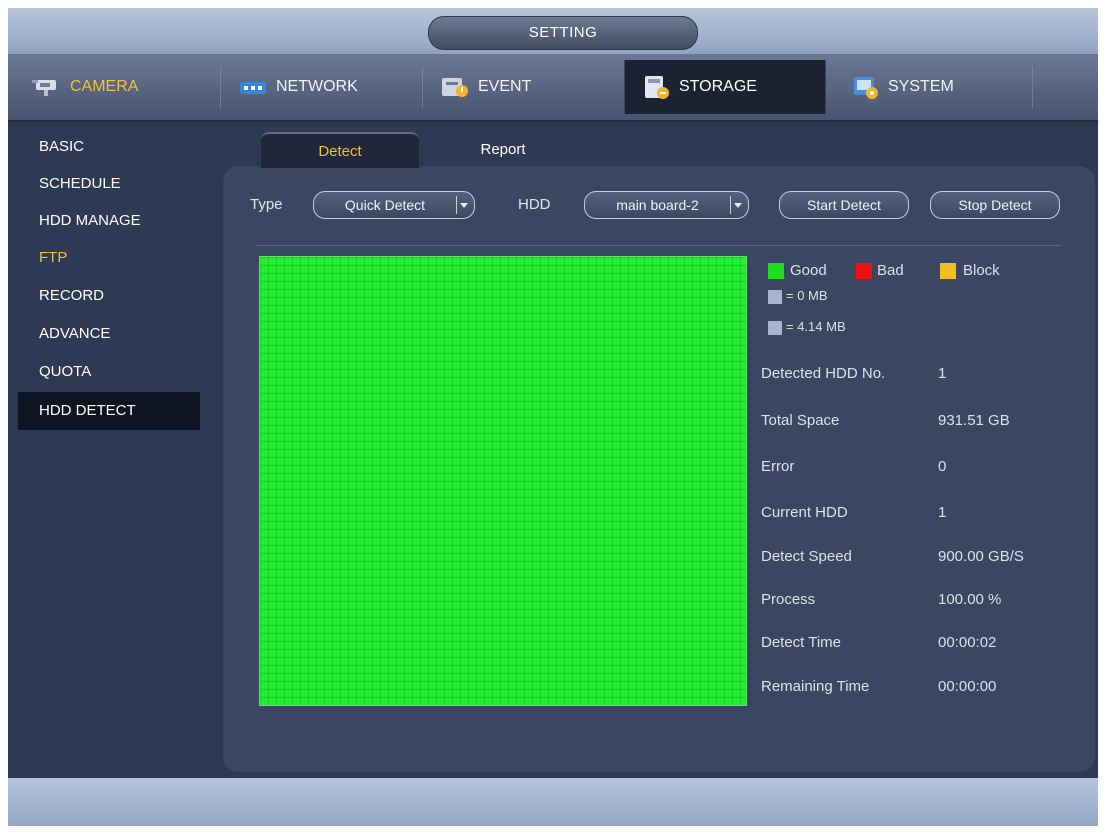 The height and width of the screenshot is (833, 1107). What do you see at coordinates (948, 271) in the screenshot?
I see `legend-block-swatch` at bounding box center [948, 271].